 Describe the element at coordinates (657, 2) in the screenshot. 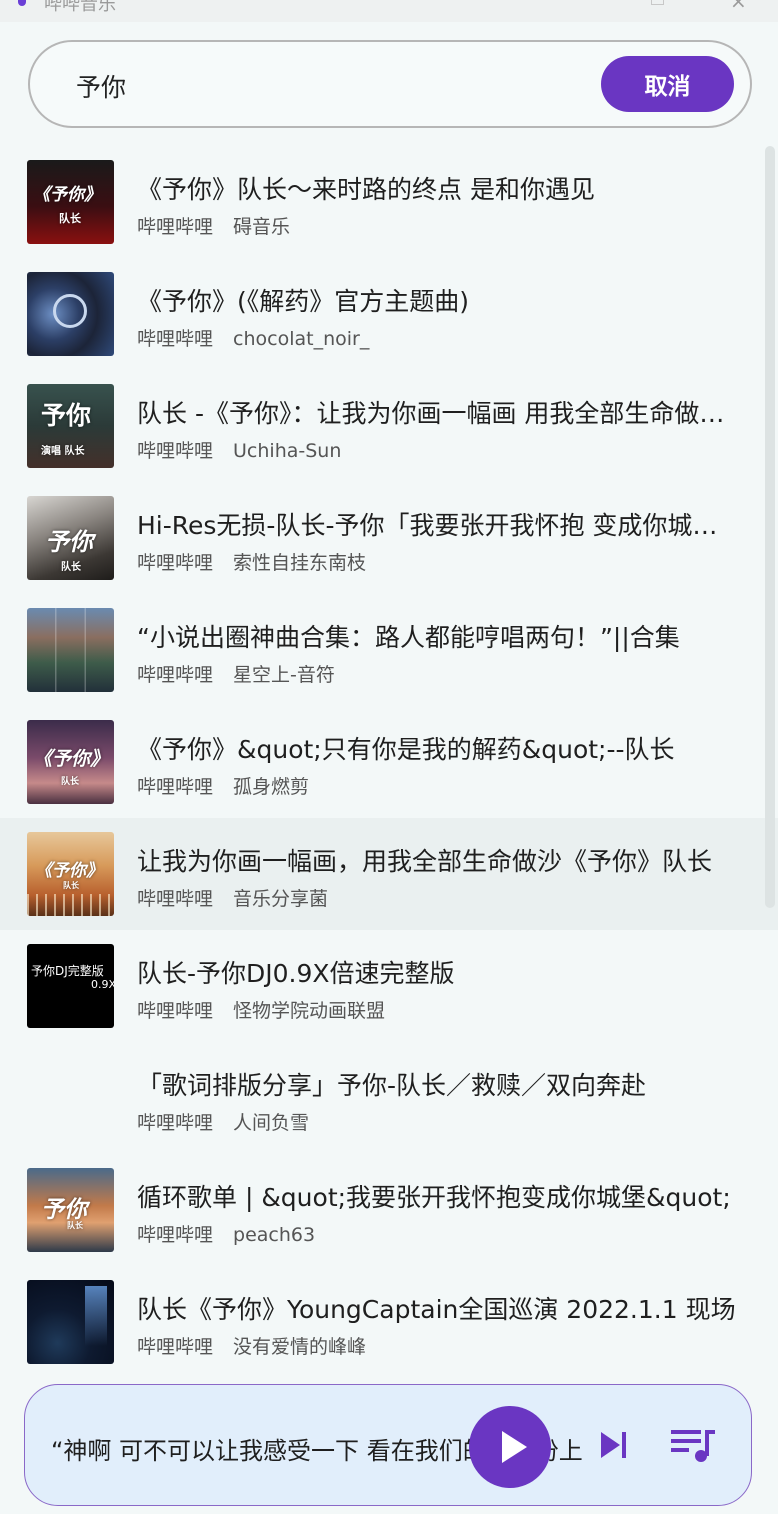

I see `maximize-icon` at that location.